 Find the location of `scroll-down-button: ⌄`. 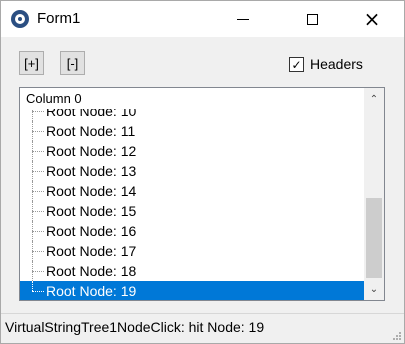

scroll-down-button: ⌄ is located at coordinates (374, 289).